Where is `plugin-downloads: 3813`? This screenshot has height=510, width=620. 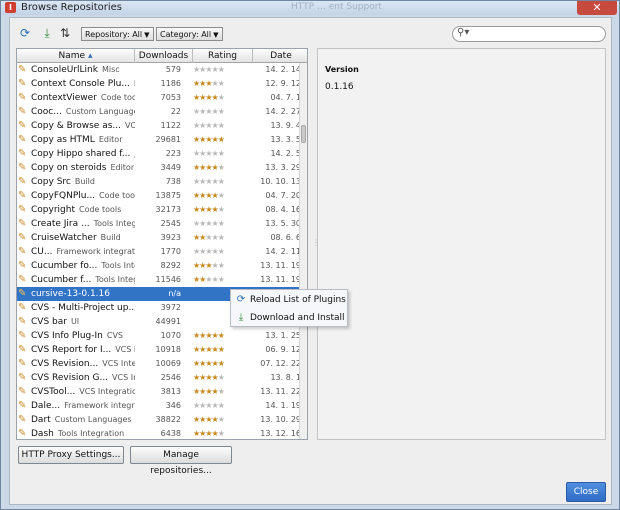 plugin-downloads: 3813 is located at coordinates (170, 391).